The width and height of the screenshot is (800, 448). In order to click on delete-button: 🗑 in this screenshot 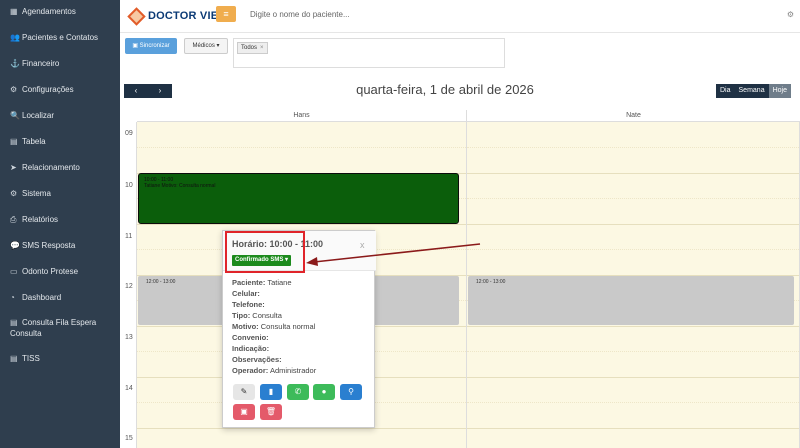, I will do `click(271, 412)`.